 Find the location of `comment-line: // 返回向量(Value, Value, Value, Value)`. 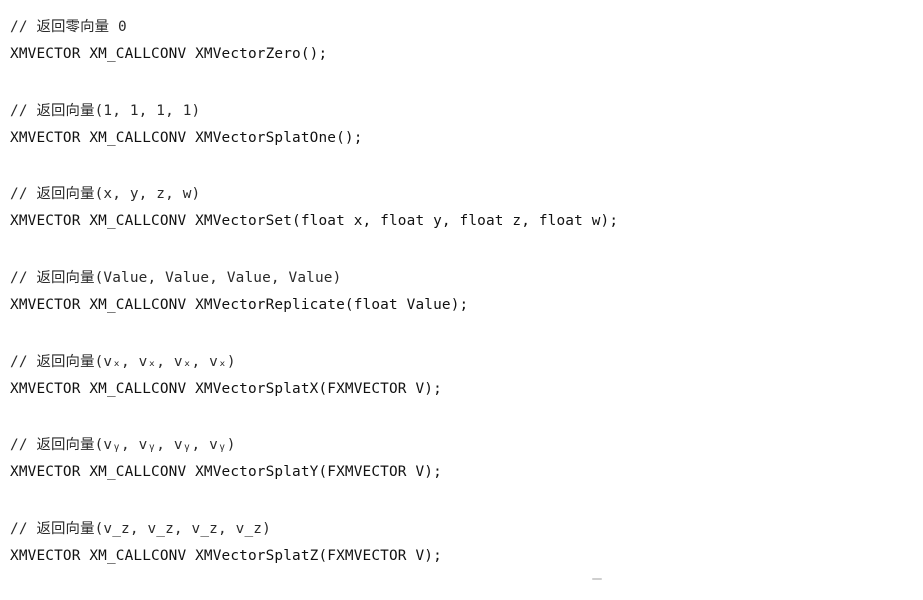

comment-line: // 返回向量(Value, Value, Value, Value) is located at coordinates (176, 278).